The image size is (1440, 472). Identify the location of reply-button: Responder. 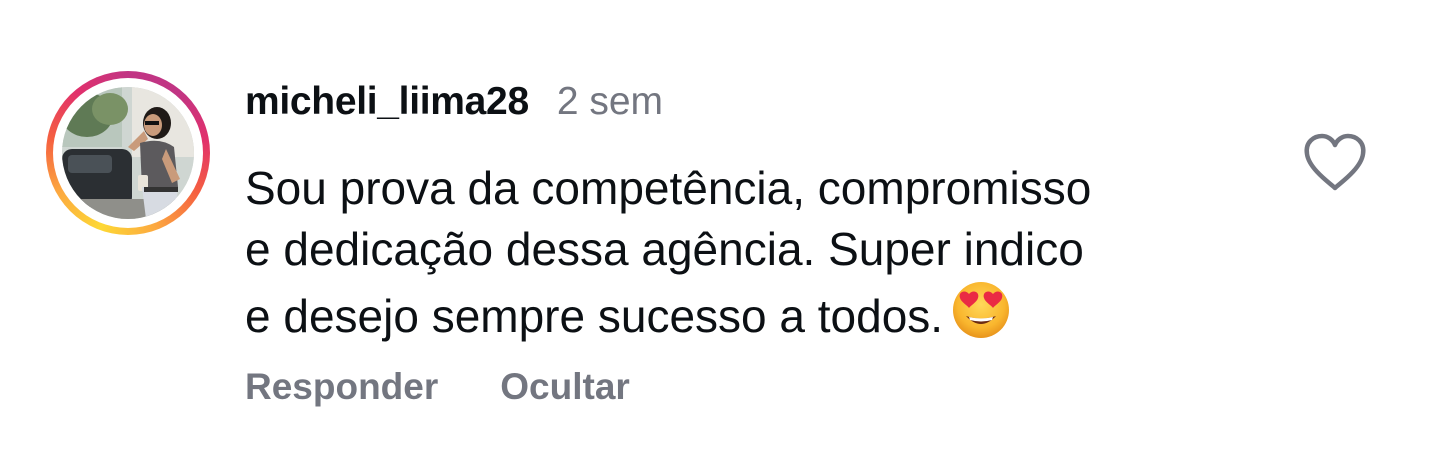
(341, 387).